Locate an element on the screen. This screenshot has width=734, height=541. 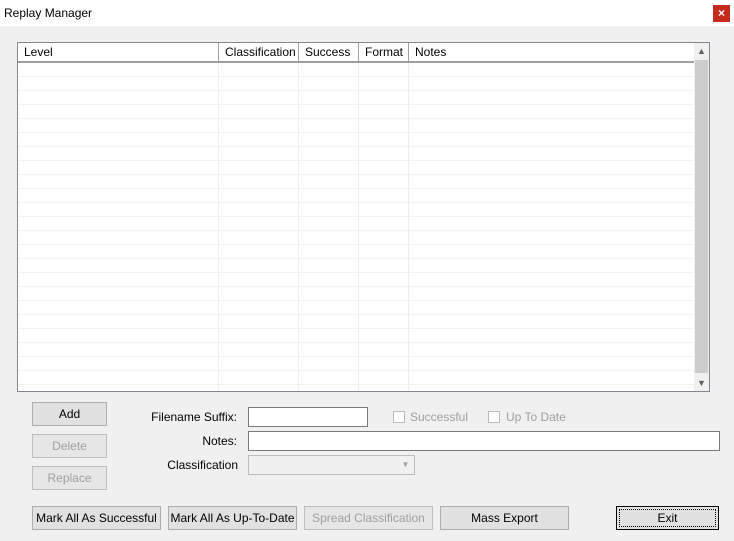
mass-export-button: Mass Export is located at coordinates (504, 518).